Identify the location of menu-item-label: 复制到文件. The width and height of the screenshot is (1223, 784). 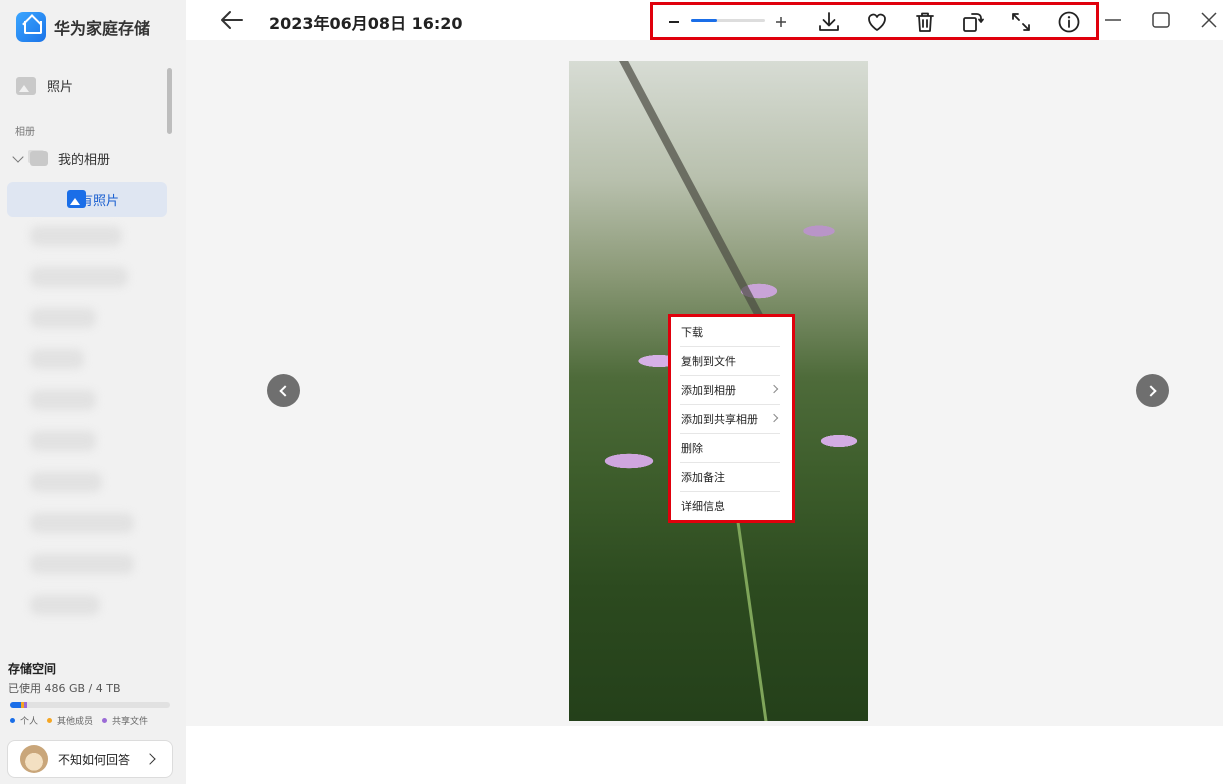
(708, 361).